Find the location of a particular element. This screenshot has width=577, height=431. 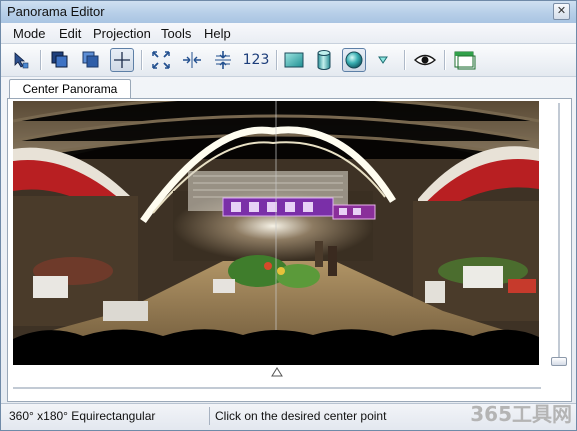

fit-icon is located at coordinates (161, 60).